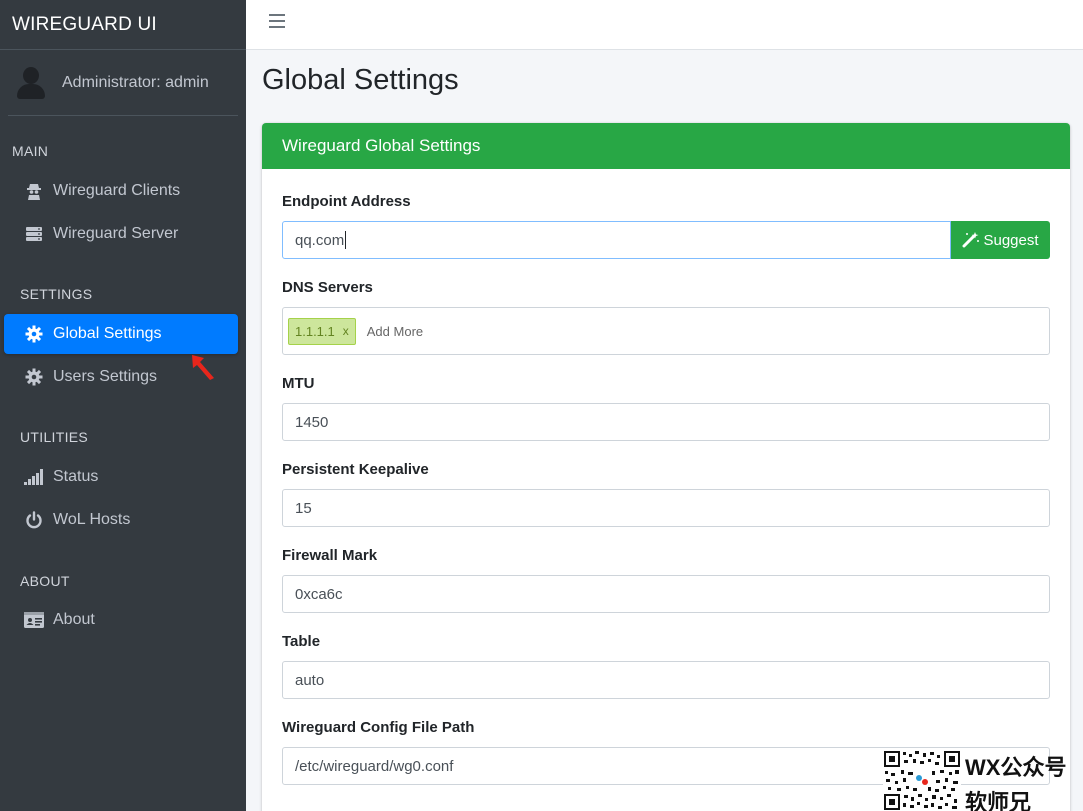 This screenshot has height=811, width=1083. What do you see at coordinates (360, 80) in the screenshot?
I see `page-title: Global Settings` at bounding box center [360, 80].